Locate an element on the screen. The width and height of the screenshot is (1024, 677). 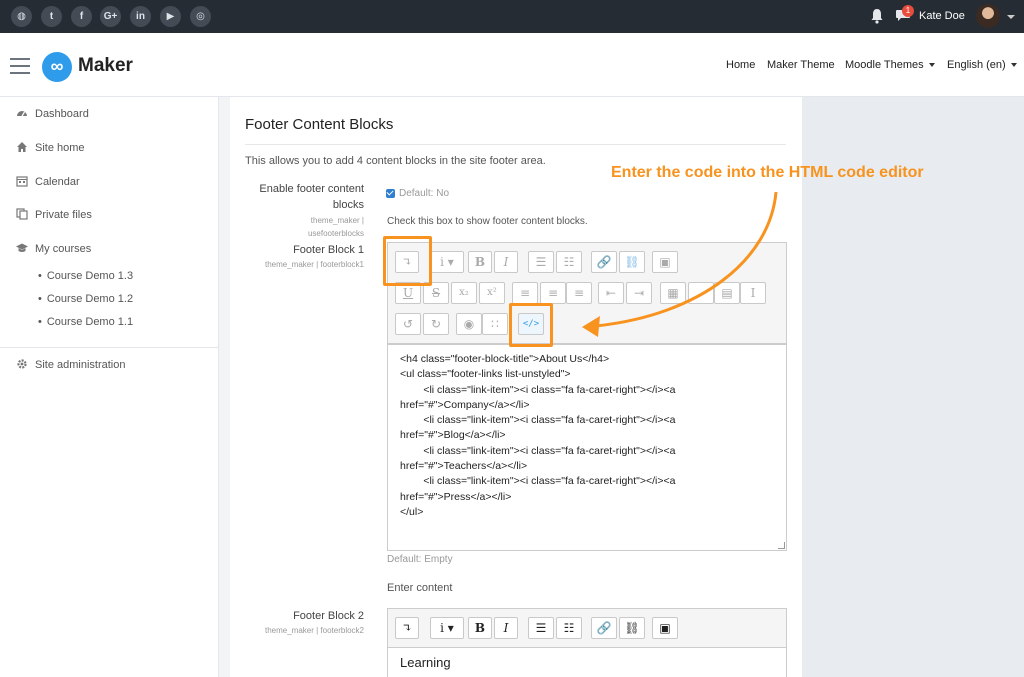
enable-footer-default: Default: No is located at coordinates (424, 193).